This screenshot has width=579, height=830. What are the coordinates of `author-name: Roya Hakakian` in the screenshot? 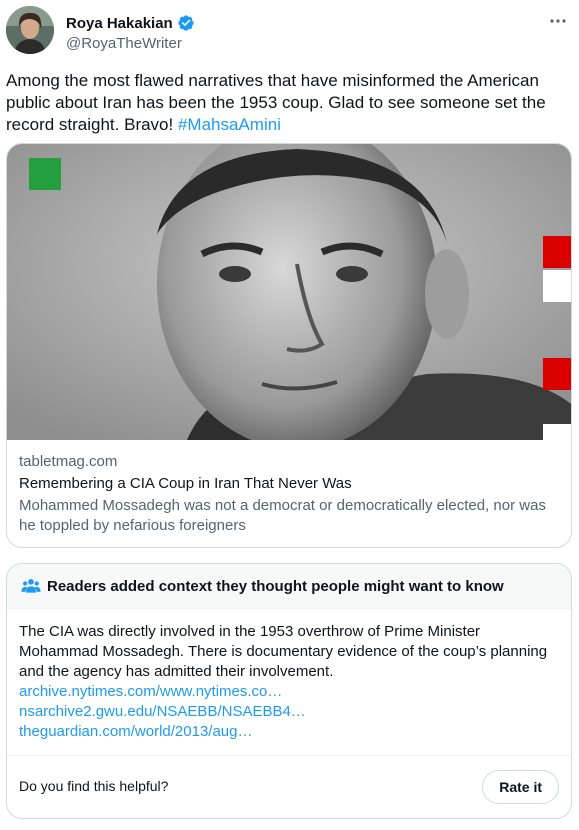 It's located at (119, 23).